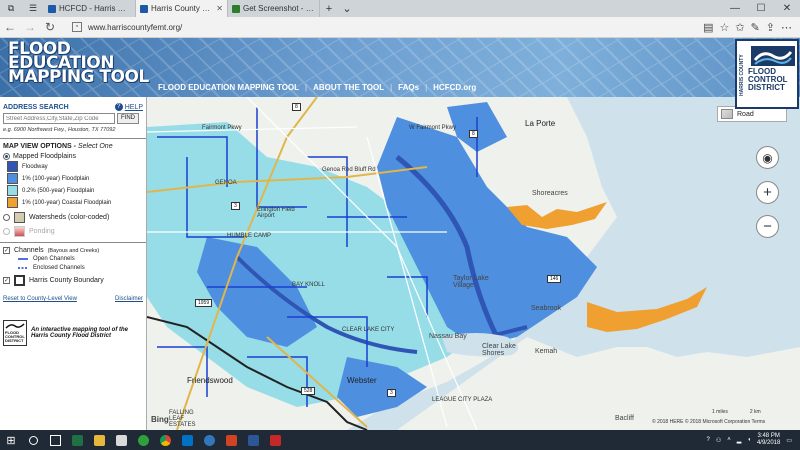 The height and width of the screenshot is (450, 800). Describe the element at coordinates (768, 443) in the screenshot. I see `clock-date: 4/9/2018` at that location.